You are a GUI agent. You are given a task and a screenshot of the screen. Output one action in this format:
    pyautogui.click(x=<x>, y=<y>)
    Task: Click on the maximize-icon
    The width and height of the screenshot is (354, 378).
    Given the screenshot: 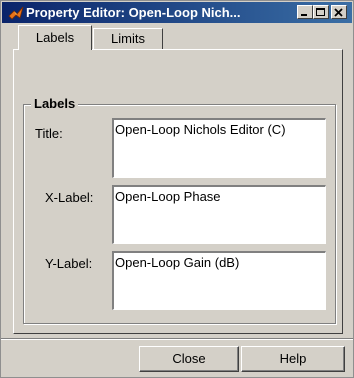 What is the action you would take?
    pyautogui.click(x=320, y=12)
    